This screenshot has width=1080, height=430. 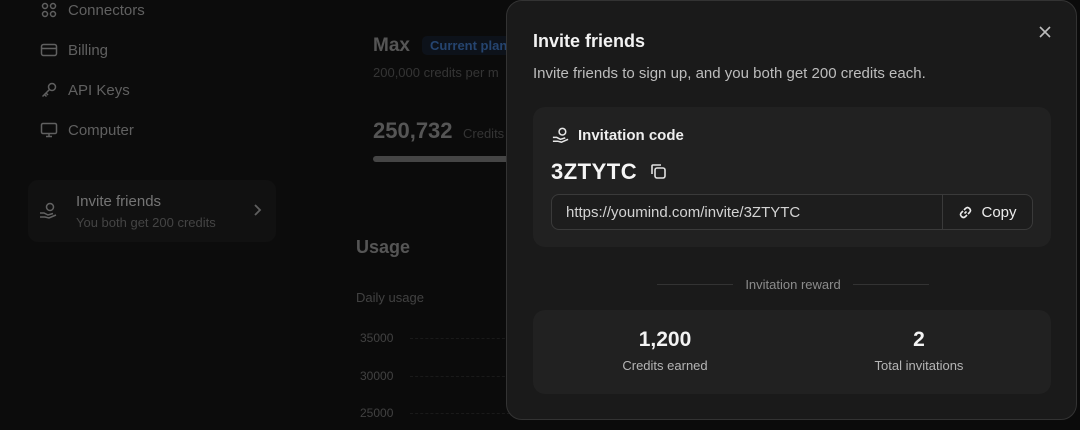 I want to click on invitation-code-header: Invitation code, so click(x=617, y=135).